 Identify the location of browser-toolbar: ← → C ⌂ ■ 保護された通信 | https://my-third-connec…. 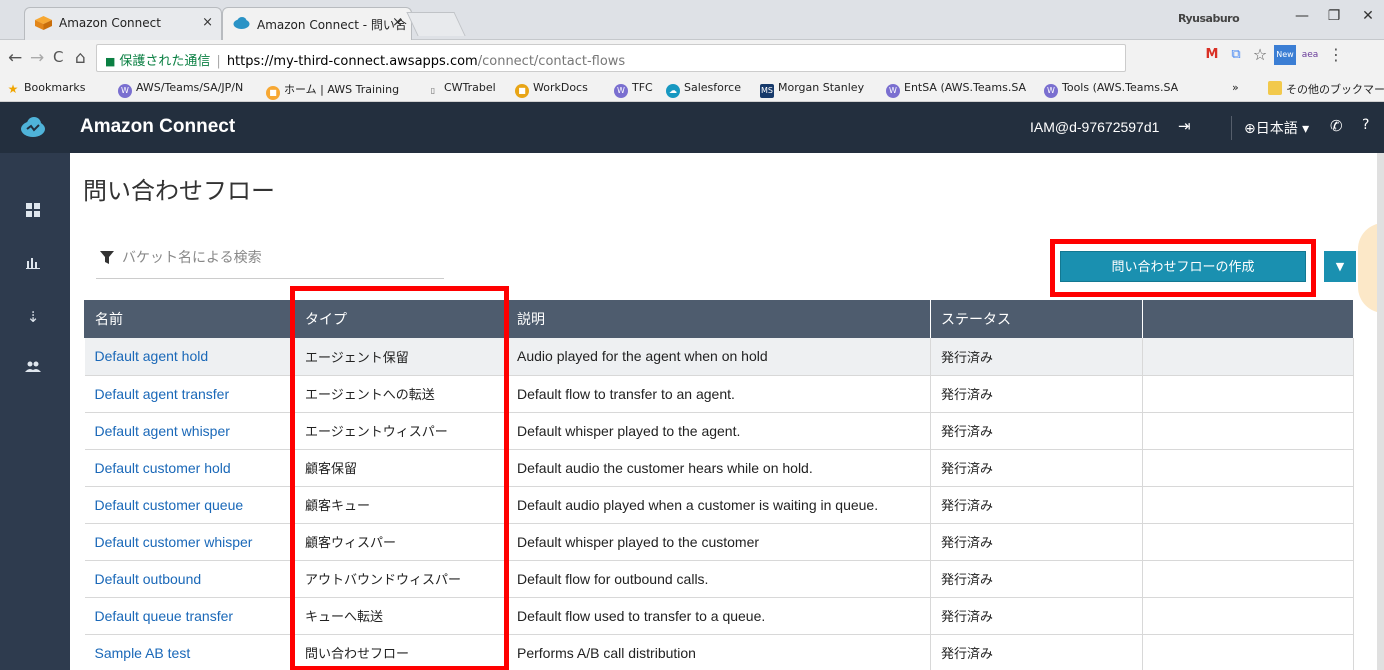
(692, 58).